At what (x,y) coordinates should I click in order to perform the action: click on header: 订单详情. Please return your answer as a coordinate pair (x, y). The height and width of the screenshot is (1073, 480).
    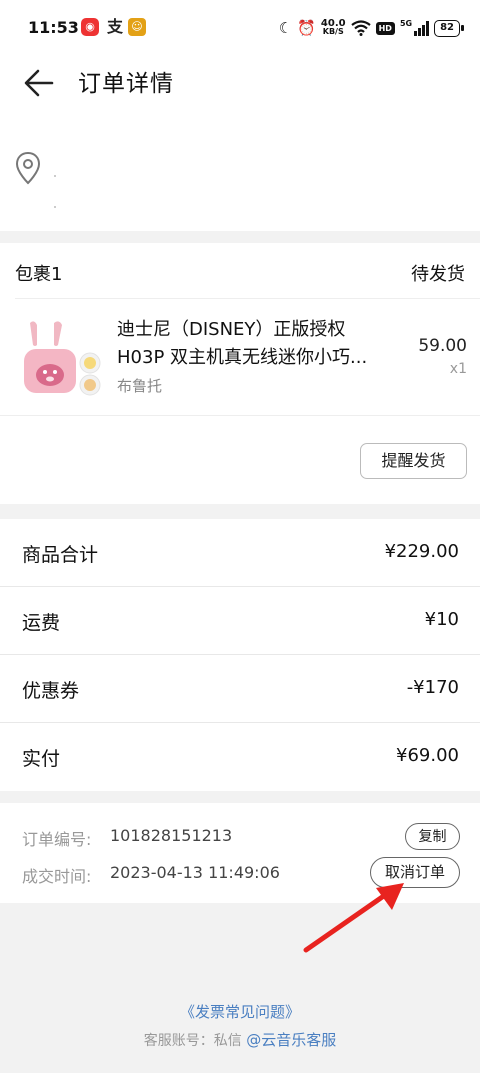
    Looking at the image, I should click on (240, 90).